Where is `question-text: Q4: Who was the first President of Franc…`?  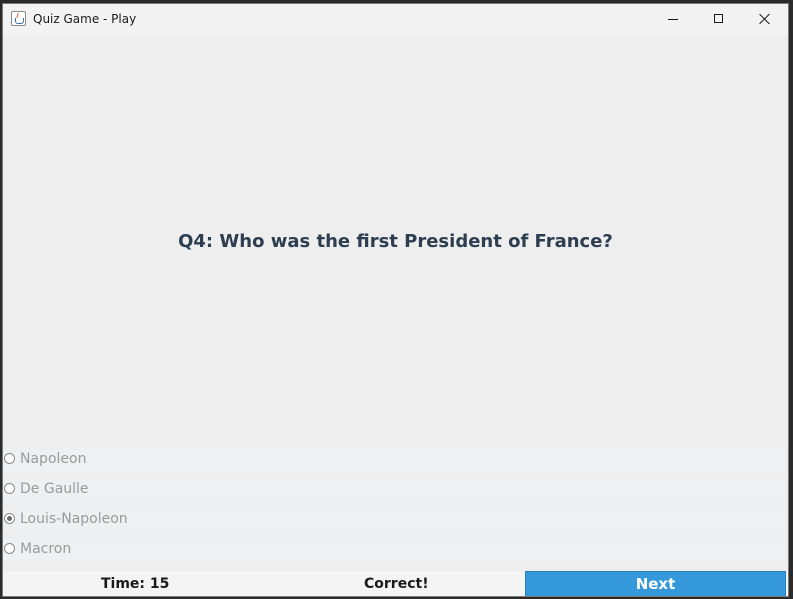 question-text: Q4: Who was the first President of Franc… is located at coordinates (395, 241).